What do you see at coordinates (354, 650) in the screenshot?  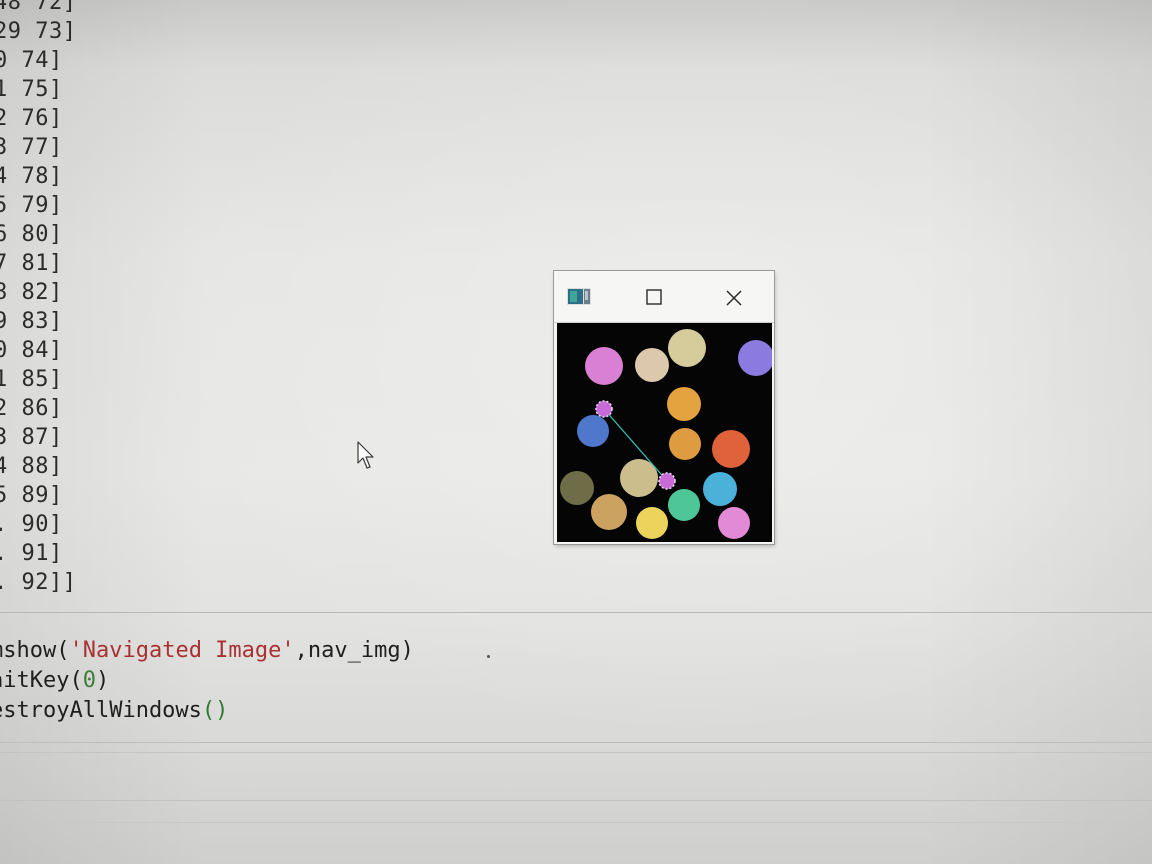 I see `code-token: ,nav_img)` at bounding box center [354, 650].